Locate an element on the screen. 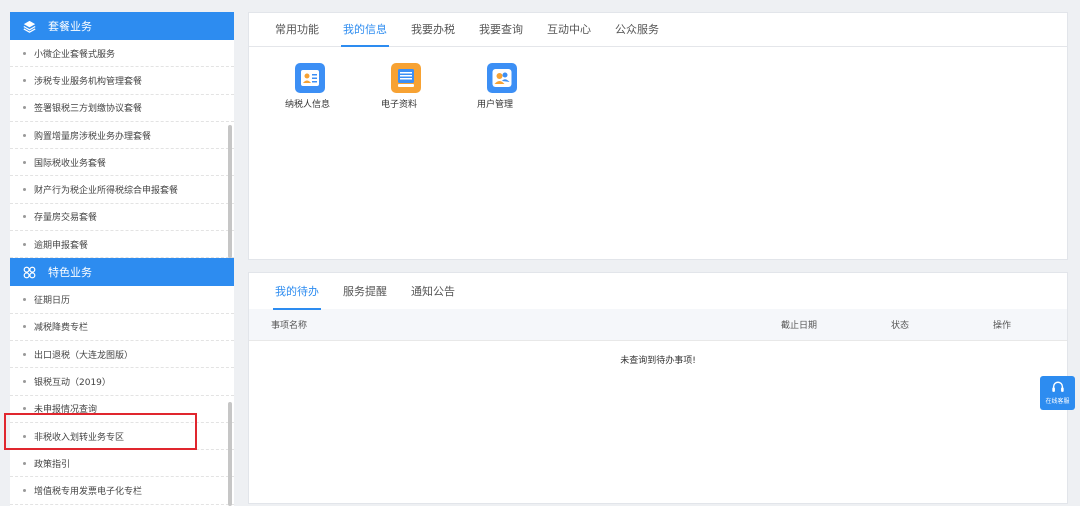 This screenshot has height=506, width=1080. sidebar-item-label: 购置增量房涉税业务办理套餐 is located at coordinates (93, 136).